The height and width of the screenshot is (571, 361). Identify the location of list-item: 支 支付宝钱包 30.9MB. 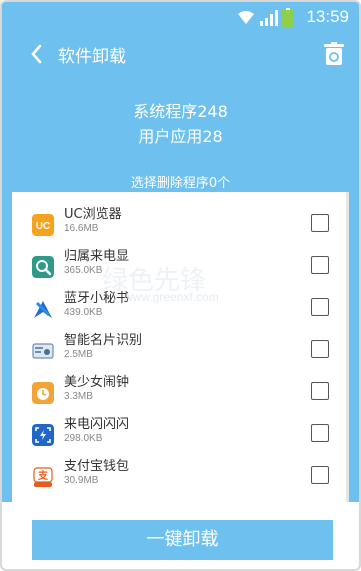
(180, 477).